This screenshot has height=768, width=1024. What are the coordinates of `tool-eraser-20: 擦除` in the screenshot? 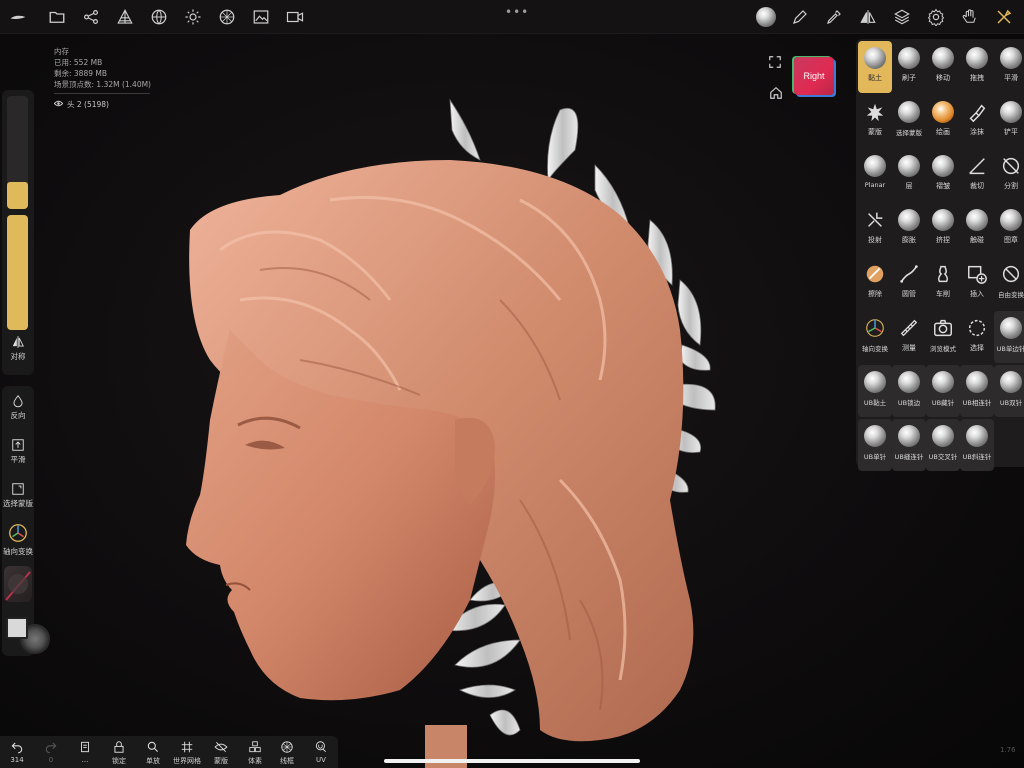 It's located at (875, 283).